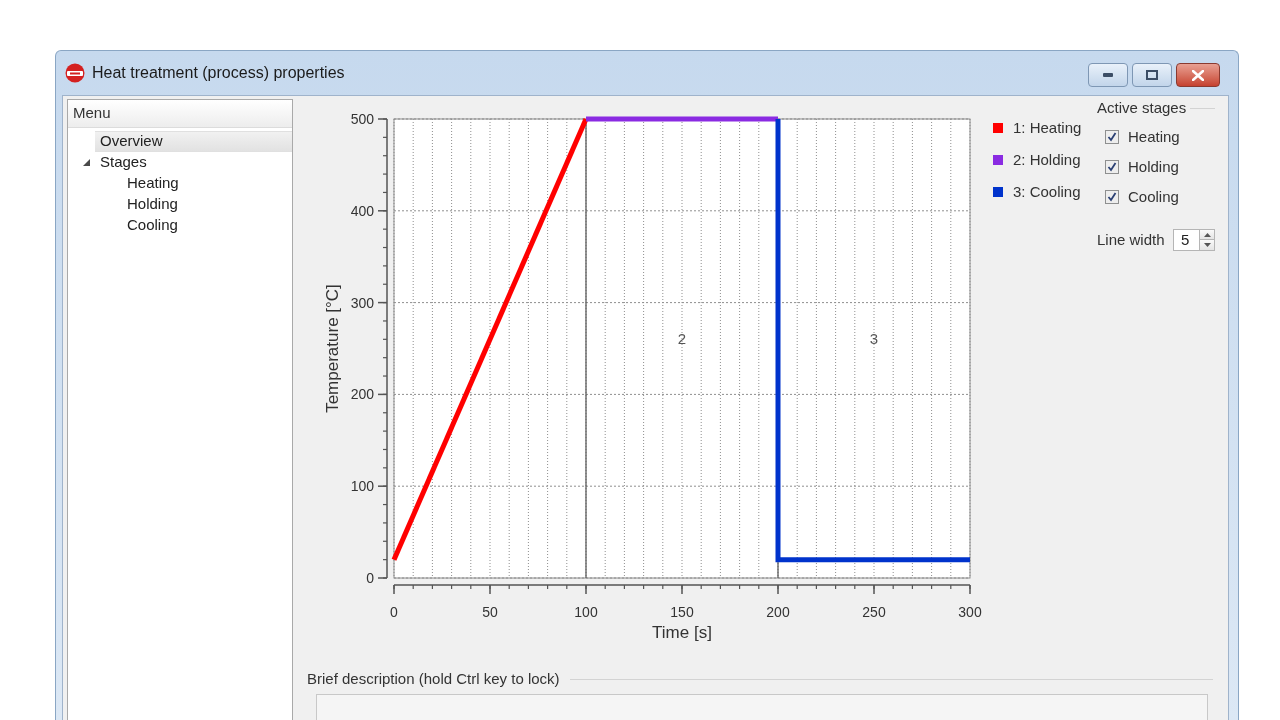 The width and height of the screenshot is (1280, 720). Describe the element at coordinates (778, 612) in the screenshot. I see `x-tick-label: 200` at that location.